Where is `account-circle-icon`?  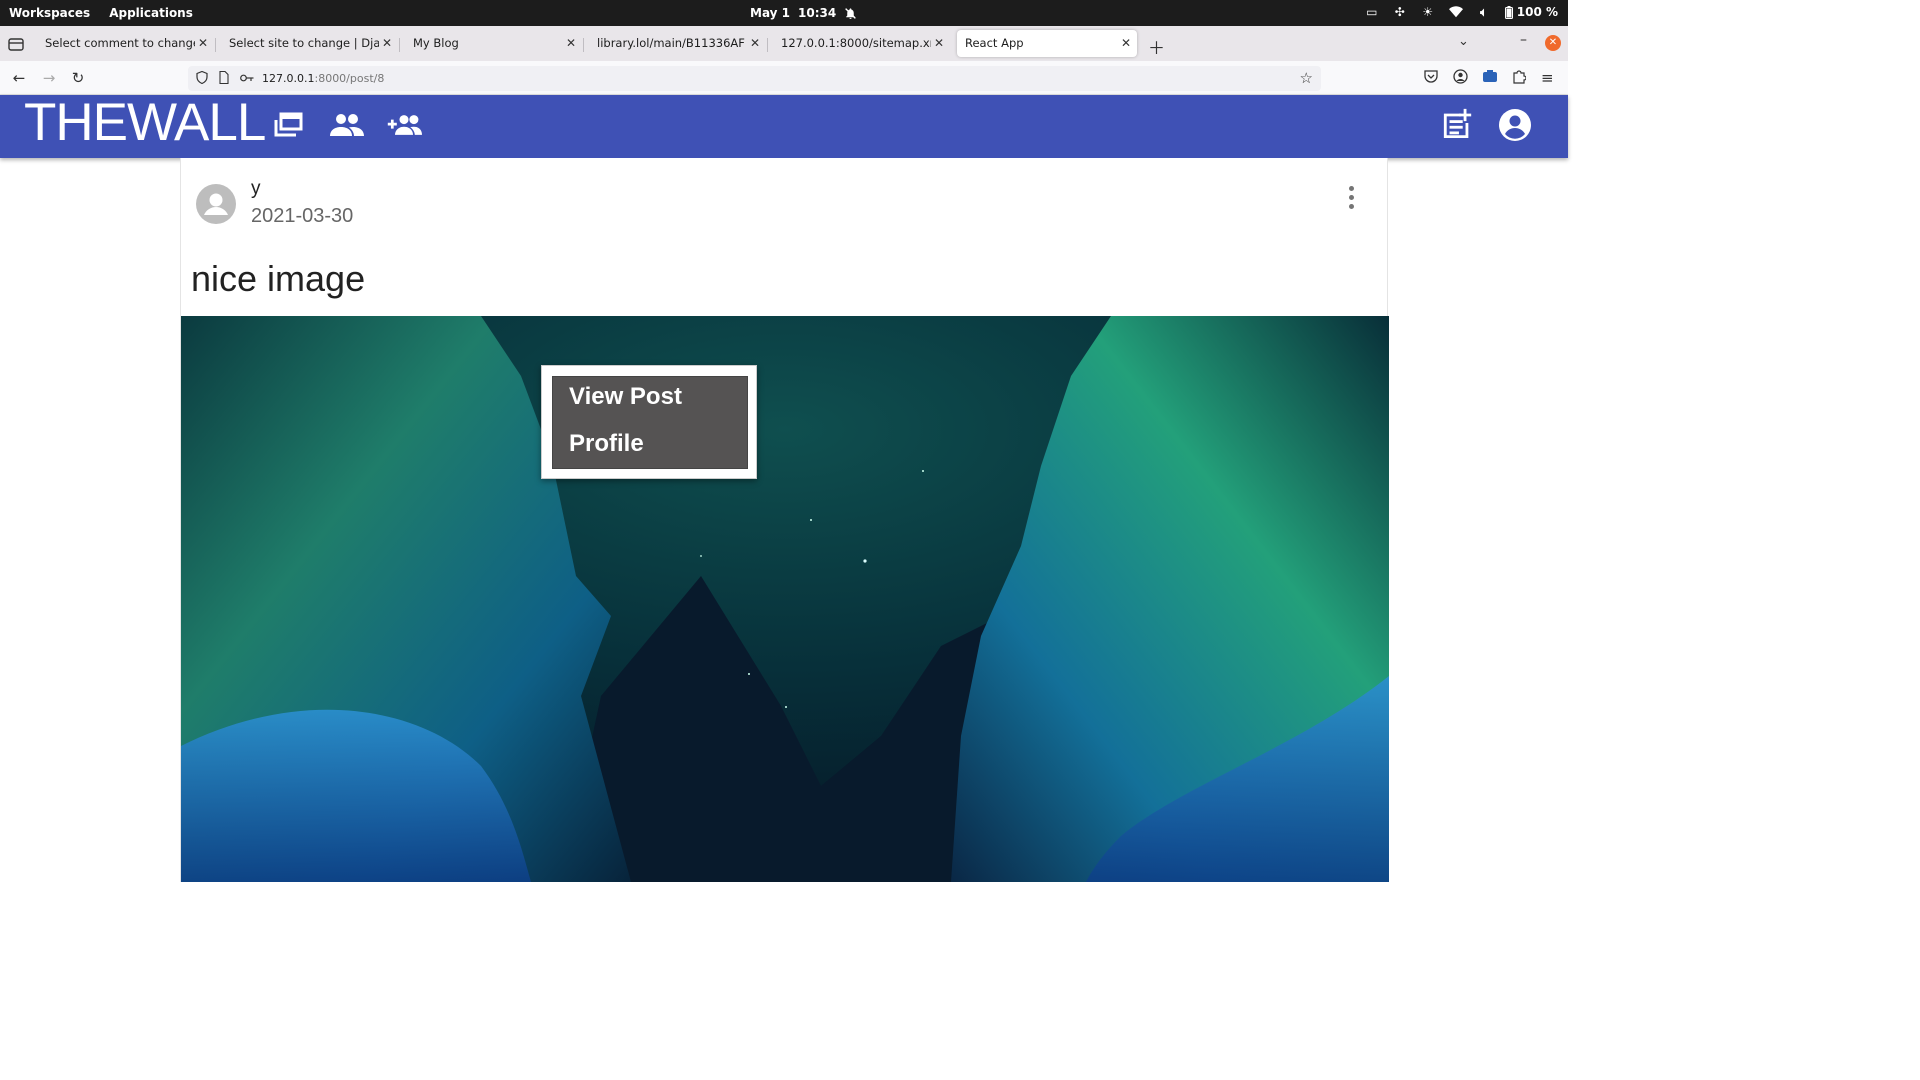 account-circle-icon is located at coordinates (1515, 125).